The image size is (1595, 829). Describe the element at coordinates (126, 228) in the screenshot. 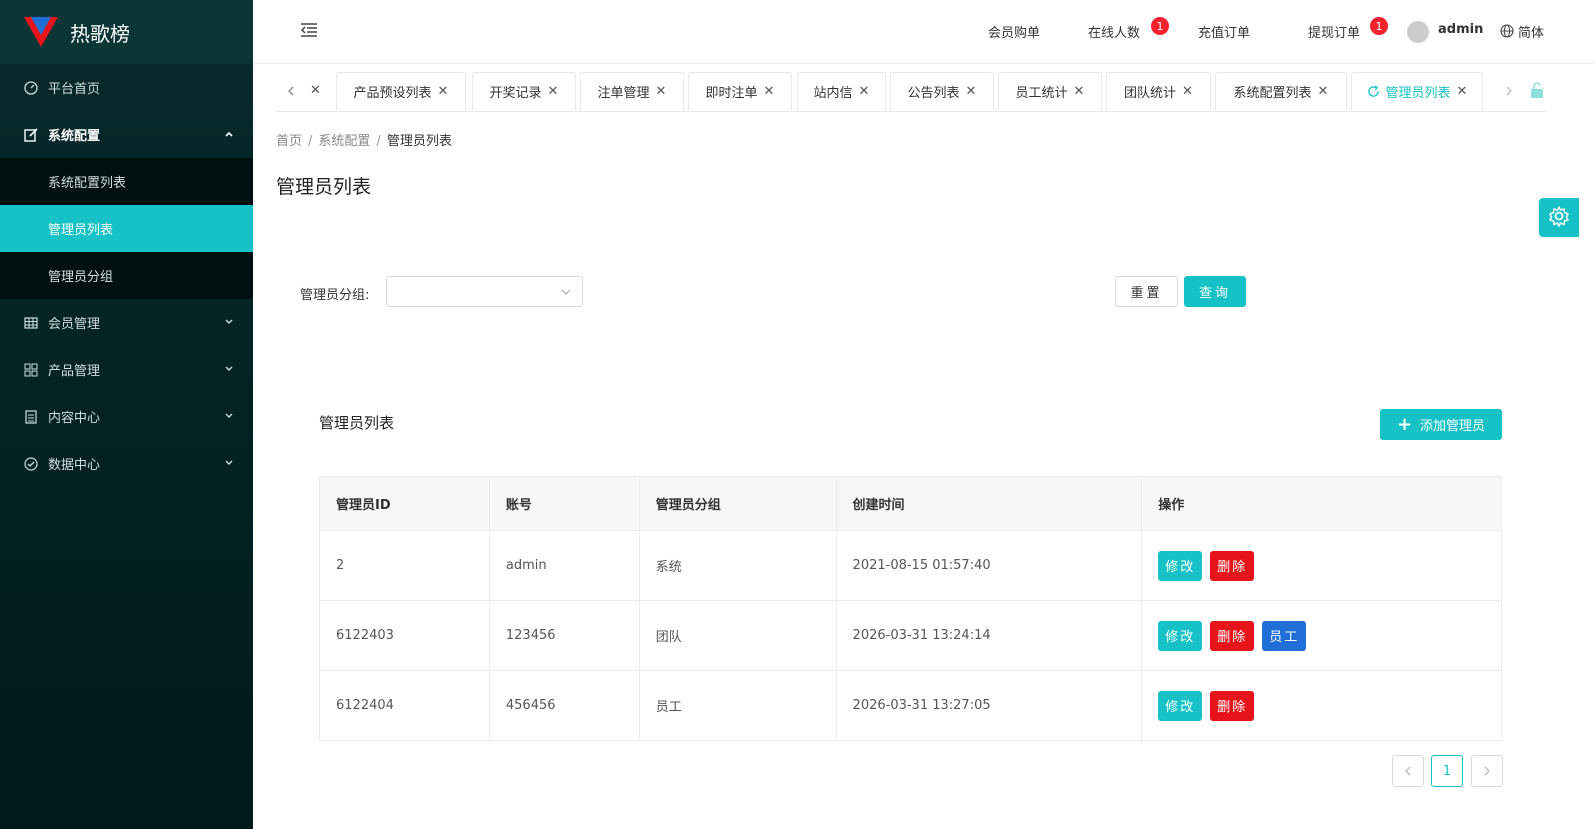

I see `sidebar-item-admin-list: 管理员列表` at that location.